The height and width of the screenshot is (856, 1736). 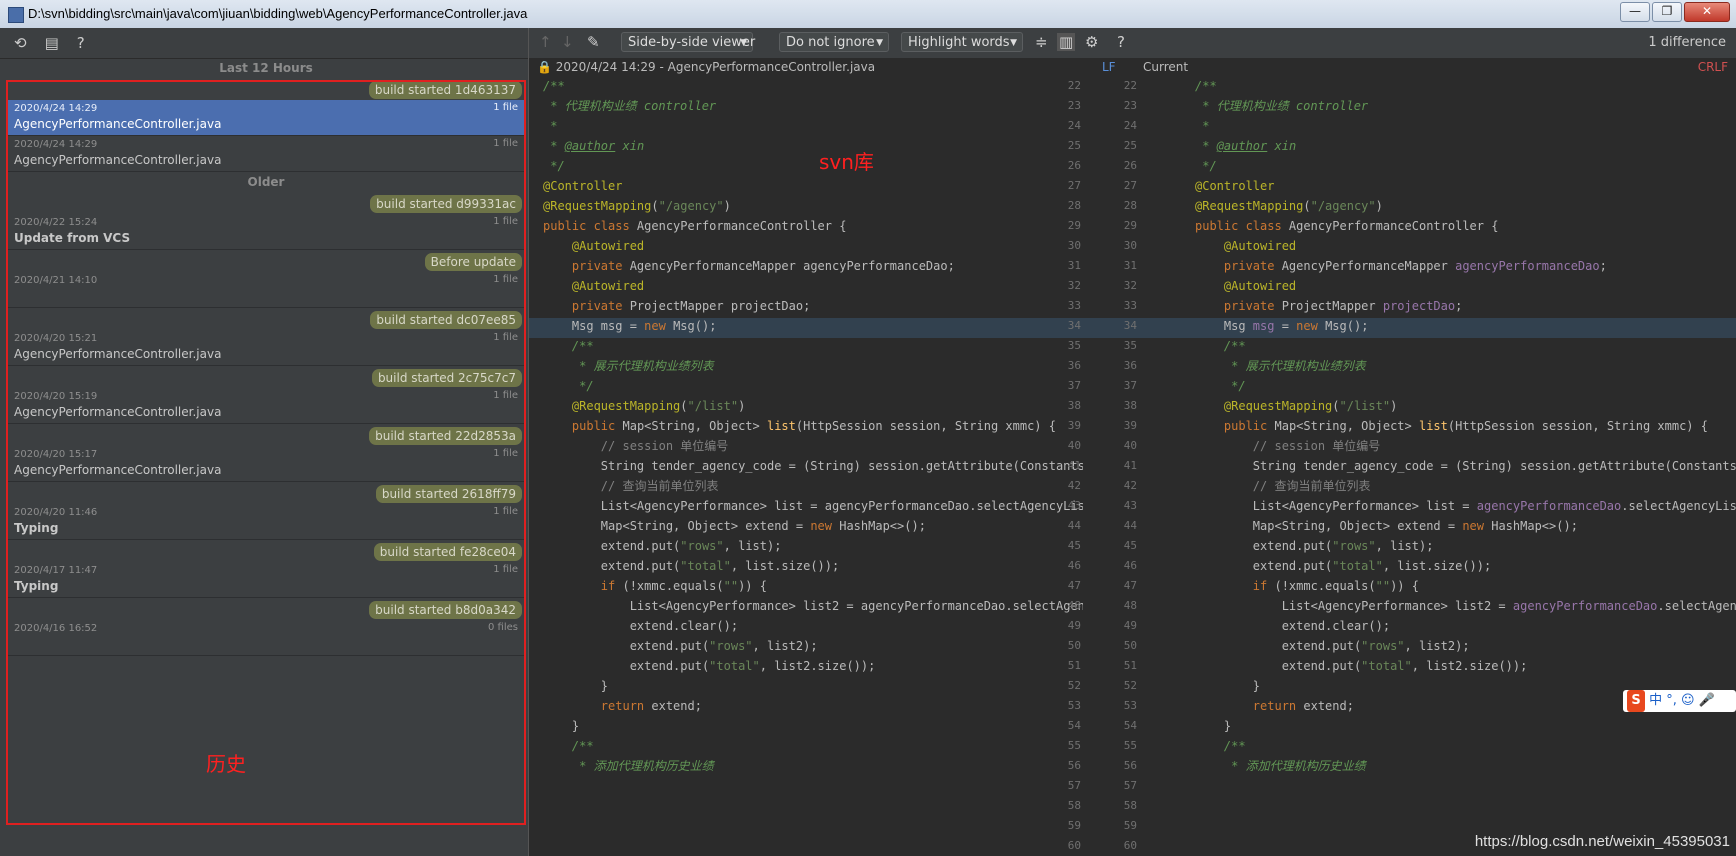 I want to click on highlight-select: Highlight words ▼, so click(x=962, y=42).